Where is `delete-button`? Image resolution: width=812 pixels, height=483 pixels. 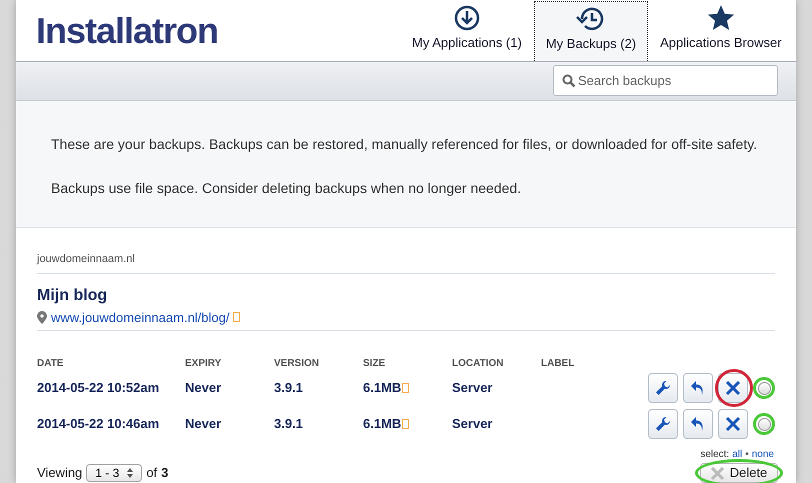
delete-button is located at coordinates (733, 424).